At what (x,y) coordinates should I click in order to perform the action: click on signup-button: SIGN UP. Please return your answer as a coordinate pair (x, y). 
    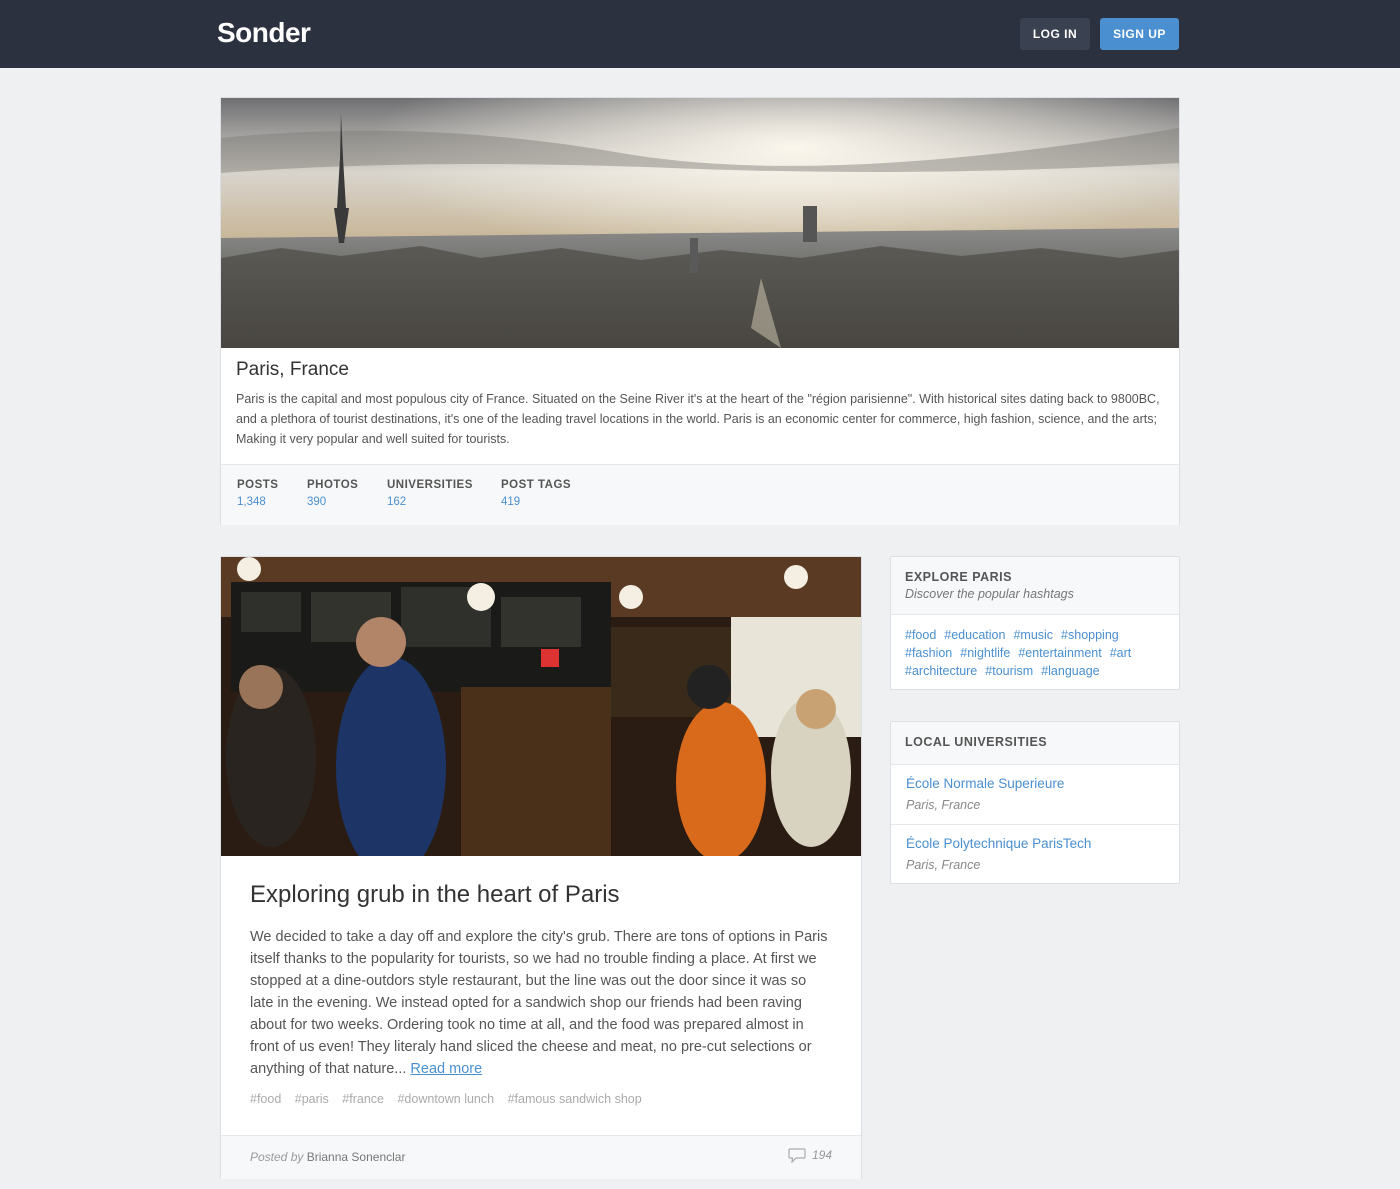
    Looking at the image, I should click on (1139, 34).